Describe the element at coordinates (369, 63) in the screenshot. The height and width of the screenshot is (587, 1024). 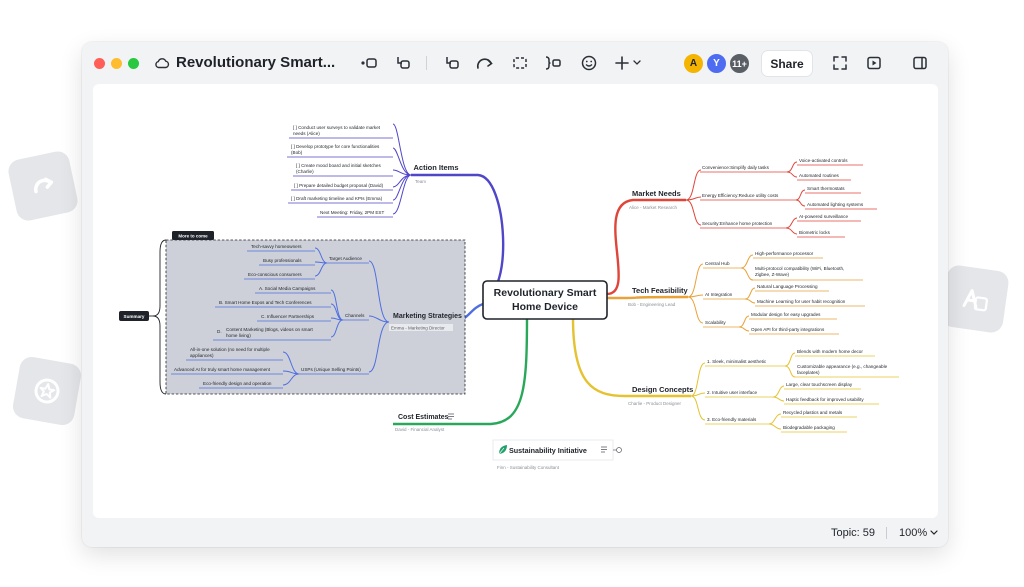
I see `insert-child-topic-icon` at that location.